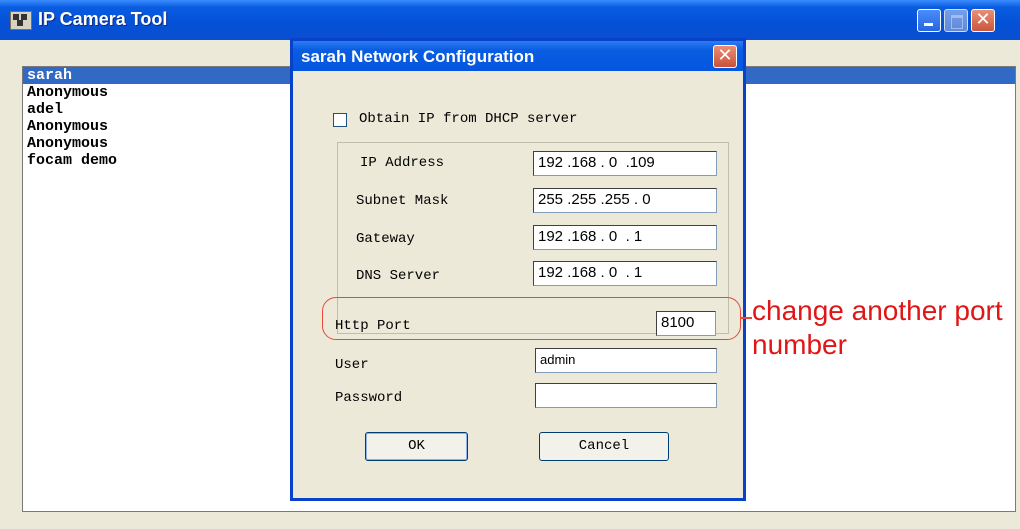  Describe the element at coordinates (625, 273) in the screenshot. I see `dns-server-field: 192 .168 . 0 . 1` at that location.